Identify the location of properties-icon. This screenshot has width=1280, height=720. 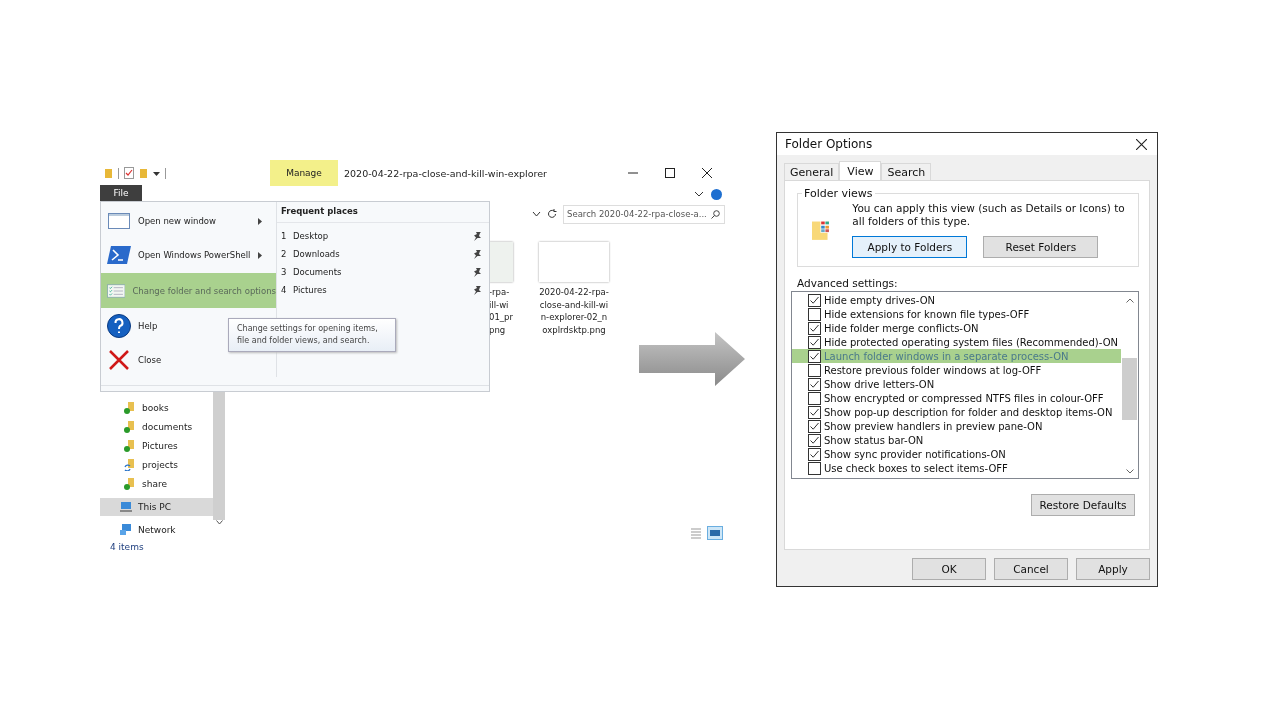
(129, 173).